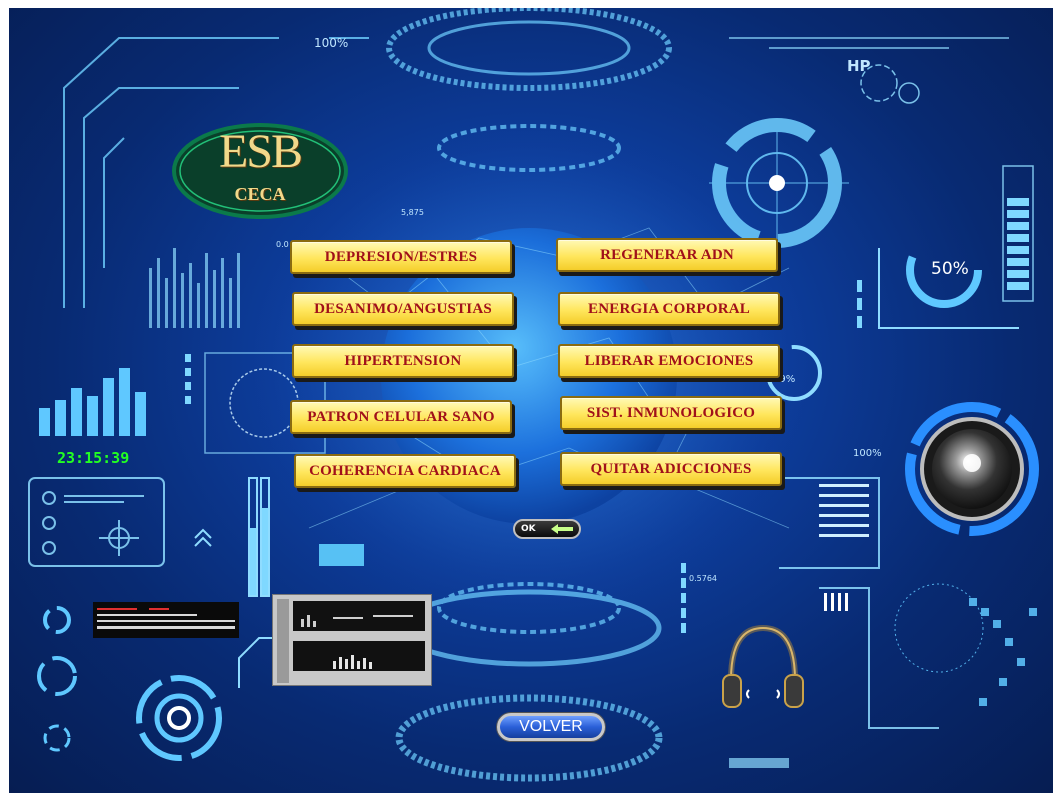 The width and height of the screenshot is (1062, 801). I want to click on ok-button-label: OK, so click(528, 529).